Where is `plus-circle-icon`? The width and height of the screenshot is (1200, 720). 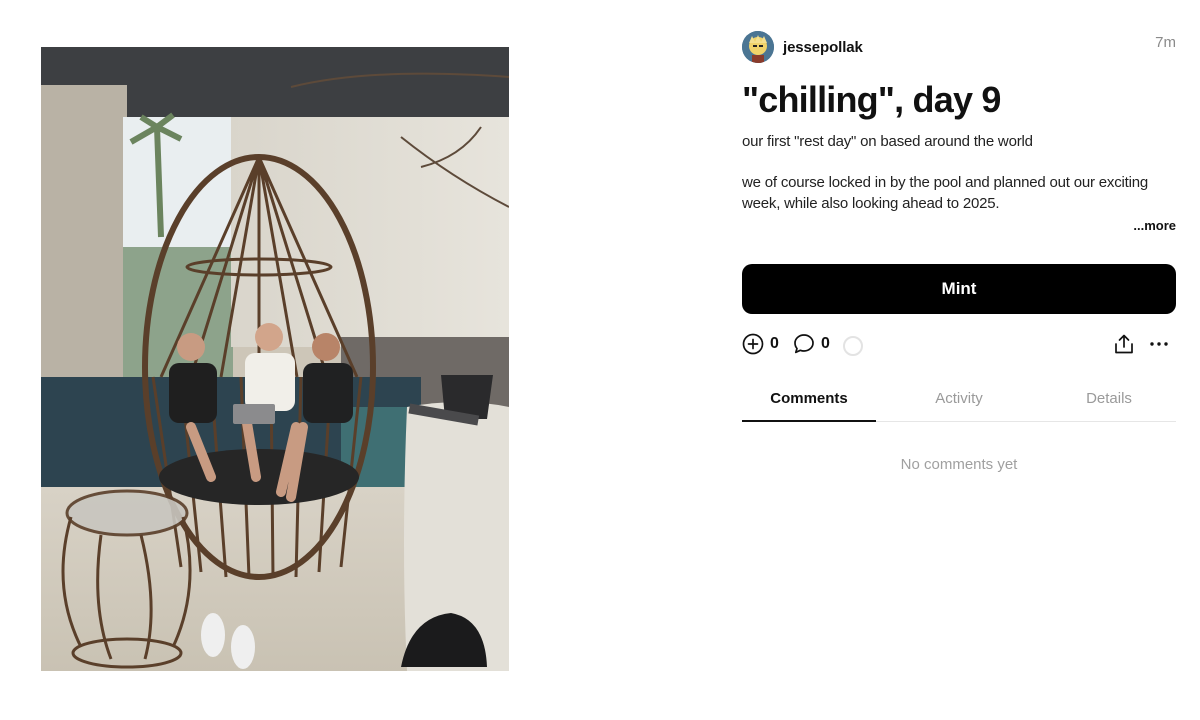 plus-circle-icon is located at coordinates (753, 344).